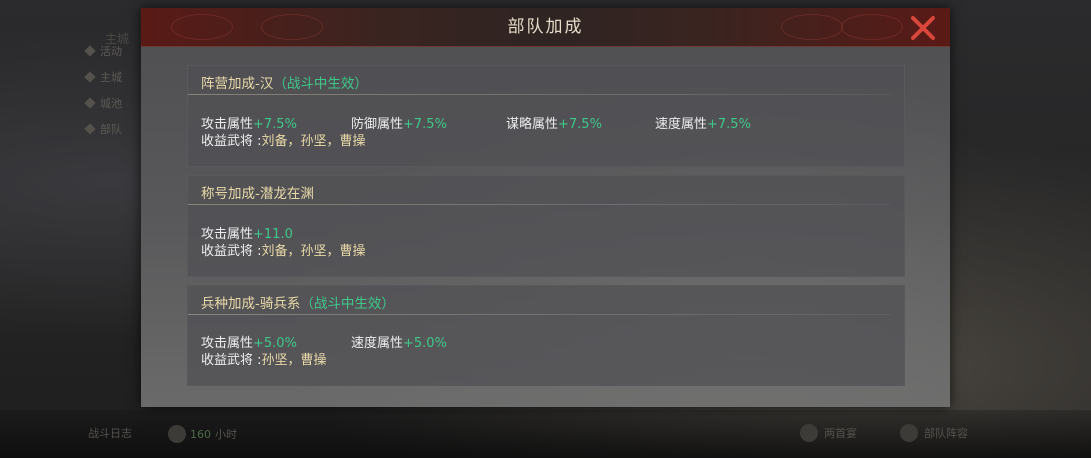 This screenshot has width=1091, height=458. What do you see at coordinates (545, 27) in the screenshot?
I see `dialog-title: 部队加成` at bounding box center [545, 27].